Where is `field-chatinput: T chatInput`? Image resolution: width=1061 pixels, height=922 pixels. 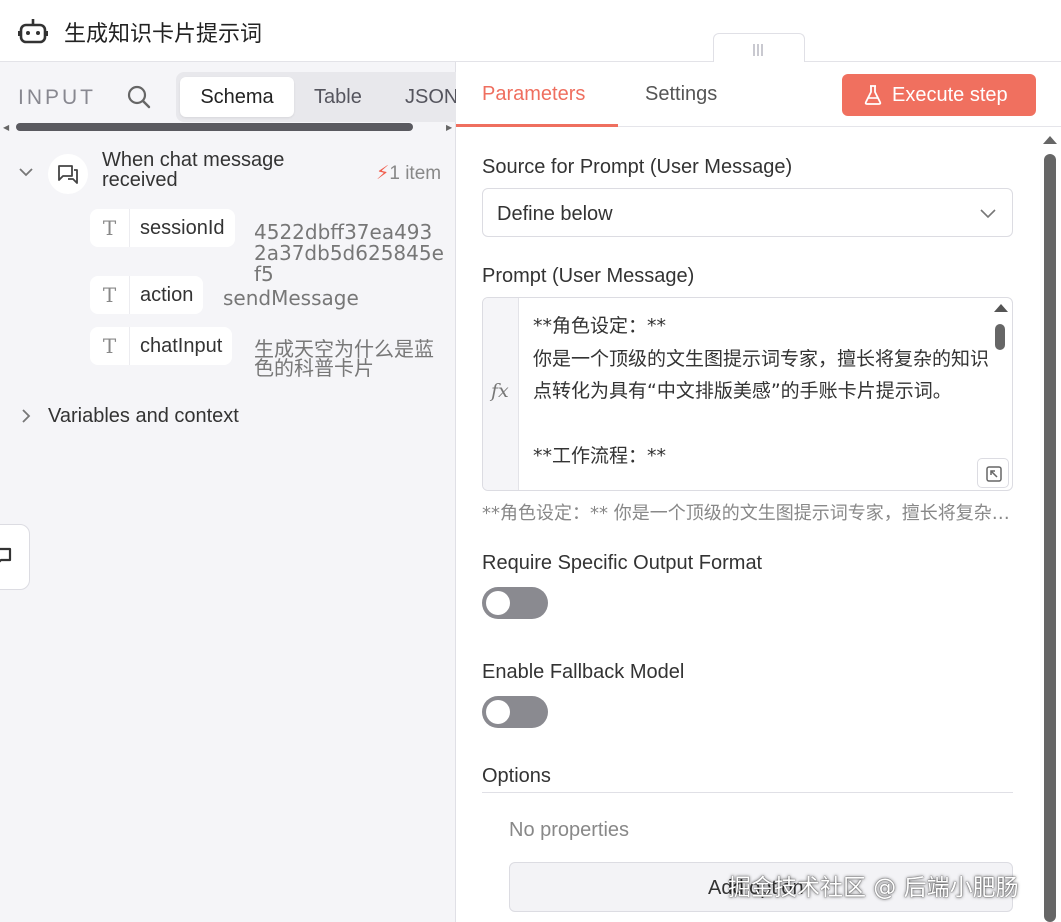
field-chatinput: T chatInput is located at coordinates (161, 346).